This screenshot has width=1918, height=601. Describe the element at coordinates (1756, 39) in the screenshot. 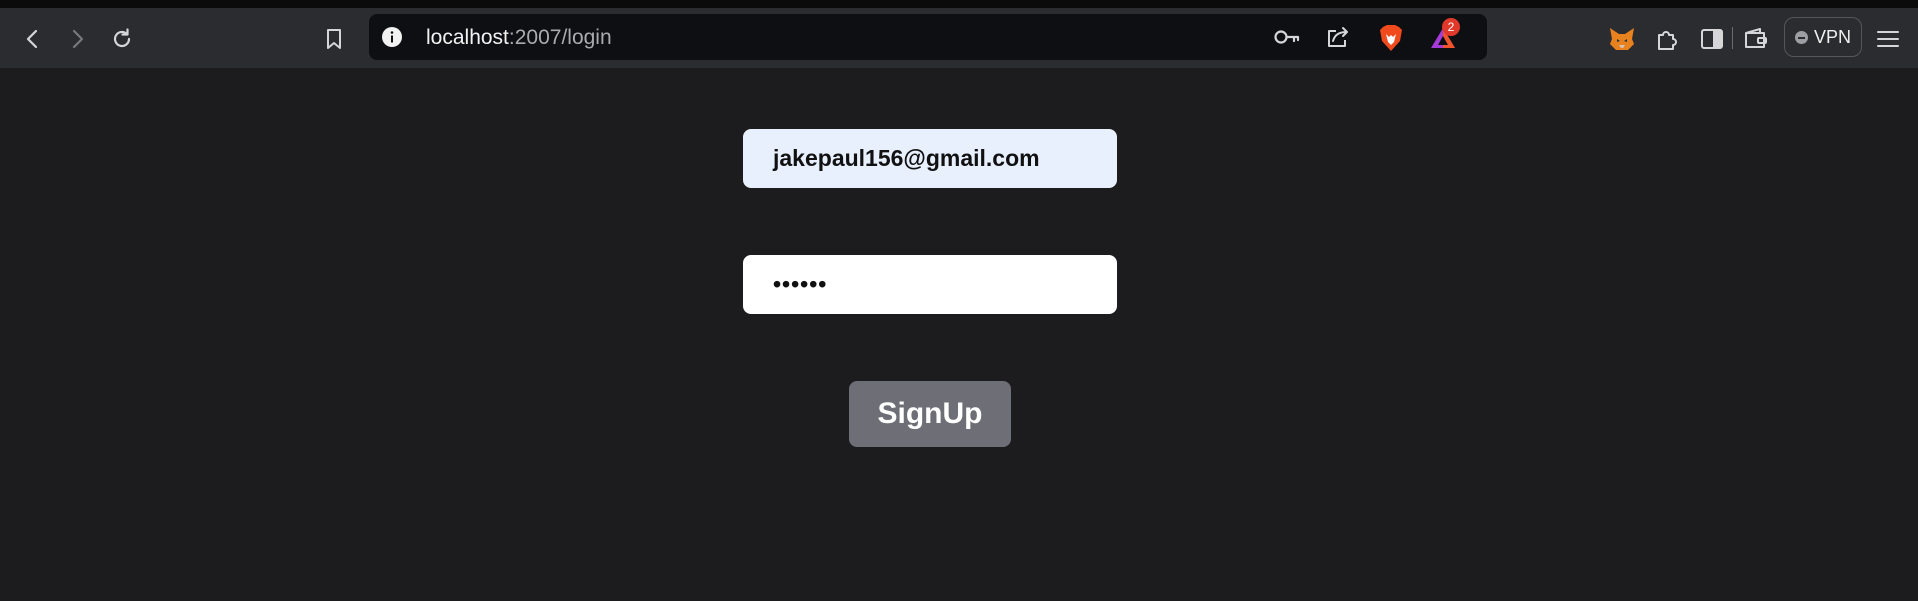

I see `wallet-icon` at that location.